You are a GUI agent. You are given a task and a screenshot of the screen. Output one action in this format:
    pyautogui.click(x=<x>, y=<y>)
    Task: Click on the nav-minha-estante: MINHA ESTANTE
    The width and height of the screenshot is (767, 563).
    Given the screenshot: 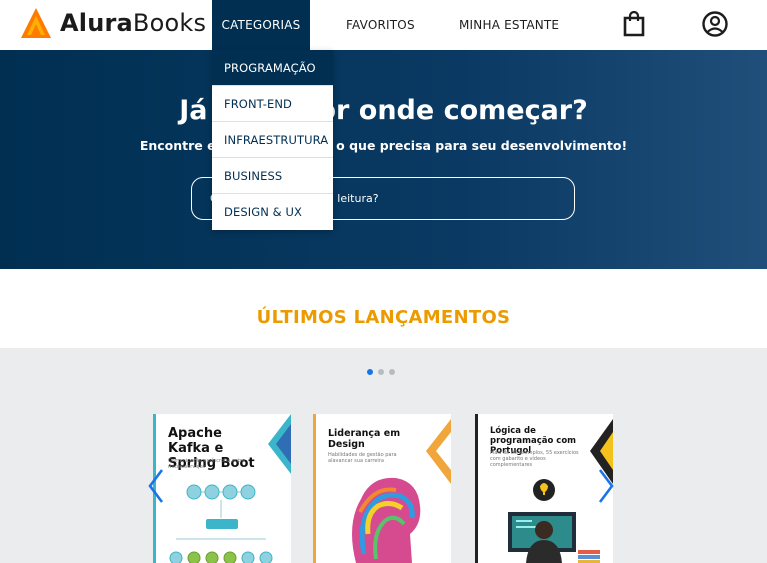 What is the action you would take?
    pyautogui.click(x=509, y=25)
    